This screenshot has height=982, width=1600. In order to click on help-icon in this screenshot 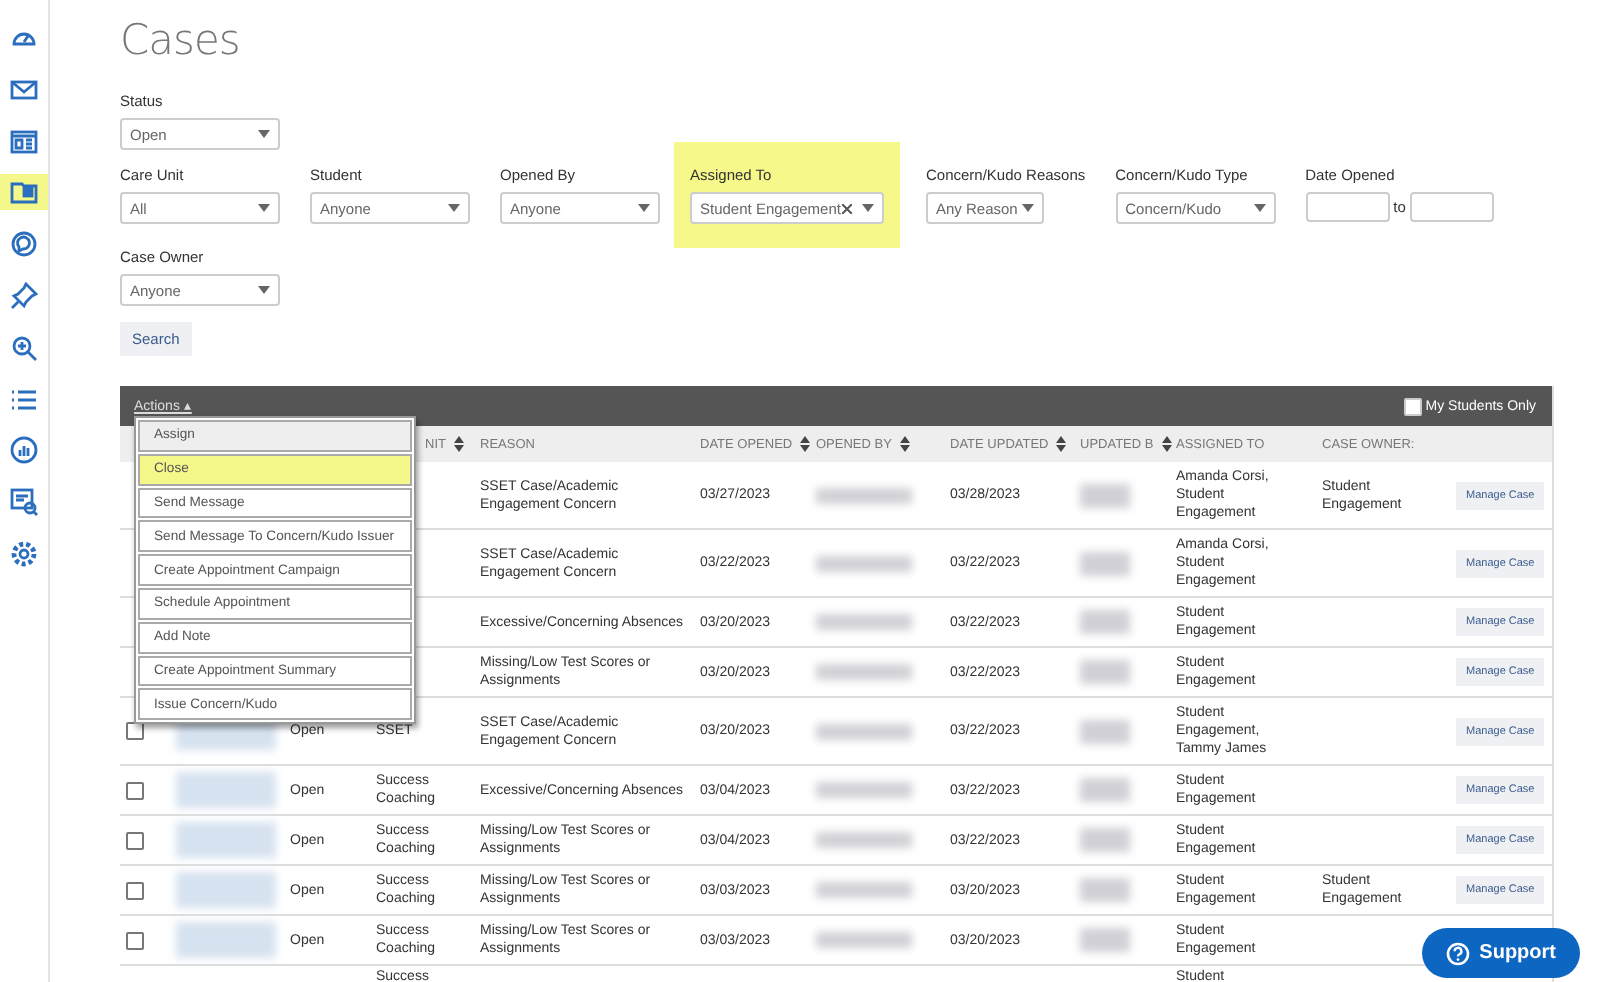, I will do `click(1457, 953)`.